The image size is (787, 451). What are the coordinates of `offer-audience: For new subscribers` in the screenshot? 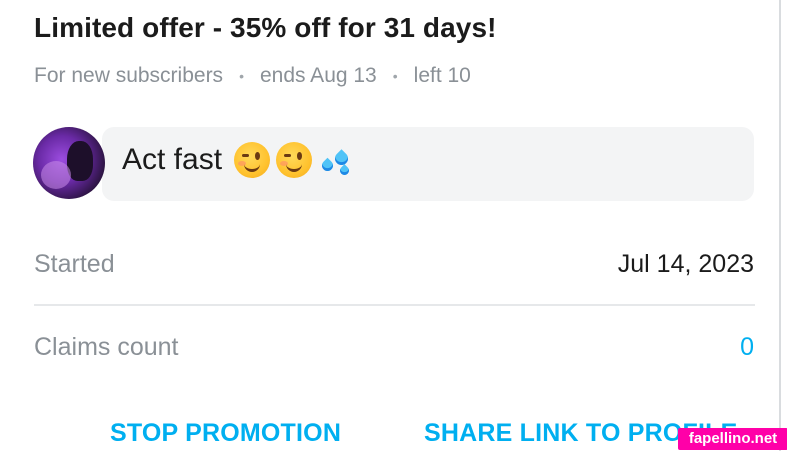 It's located at (129, 75).